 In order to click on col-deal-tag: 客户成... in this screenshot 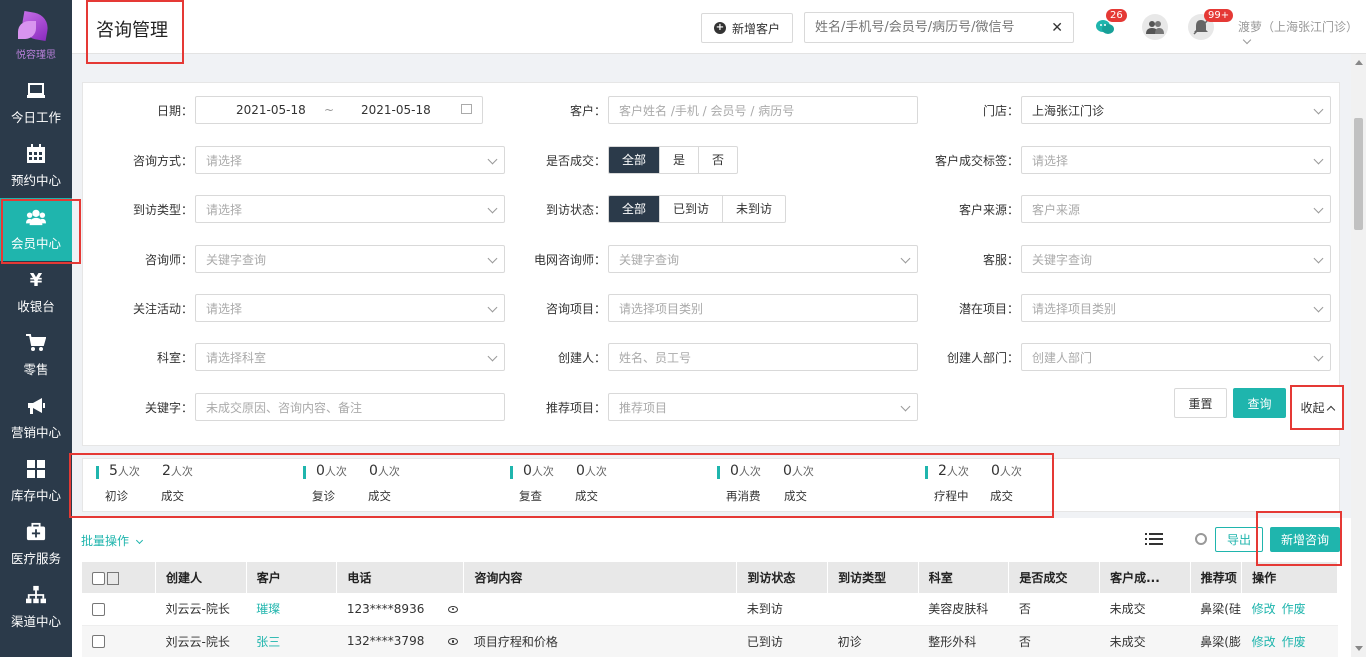, I will do `click(1145, 577)`.